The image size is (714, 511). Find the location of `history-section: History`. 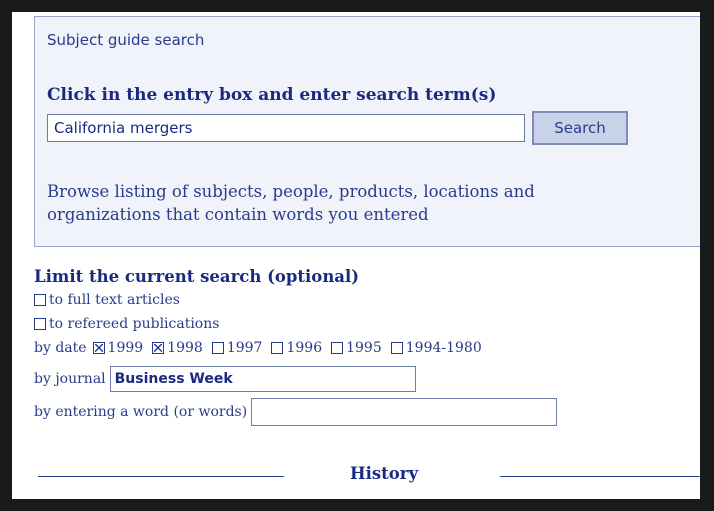

history-section: History is located at coordinates (367, 476).